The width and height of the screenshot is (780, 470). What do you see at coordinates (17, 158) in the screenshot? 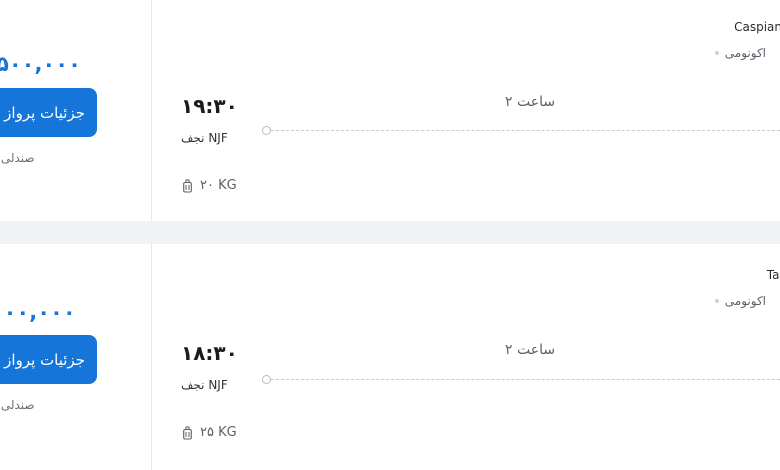
I see `seats-left: ۵ صندلی باقی‌مانده` at bounding box center [17, 158].